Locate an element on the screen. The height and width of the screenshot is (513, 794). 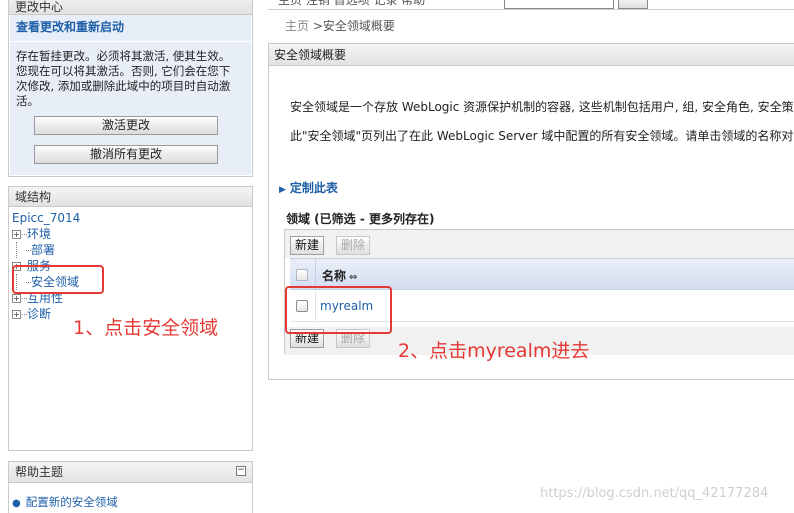
table-caption: 领域 (已筛选 - 更多列存在) is located at coordinates (360, 219).